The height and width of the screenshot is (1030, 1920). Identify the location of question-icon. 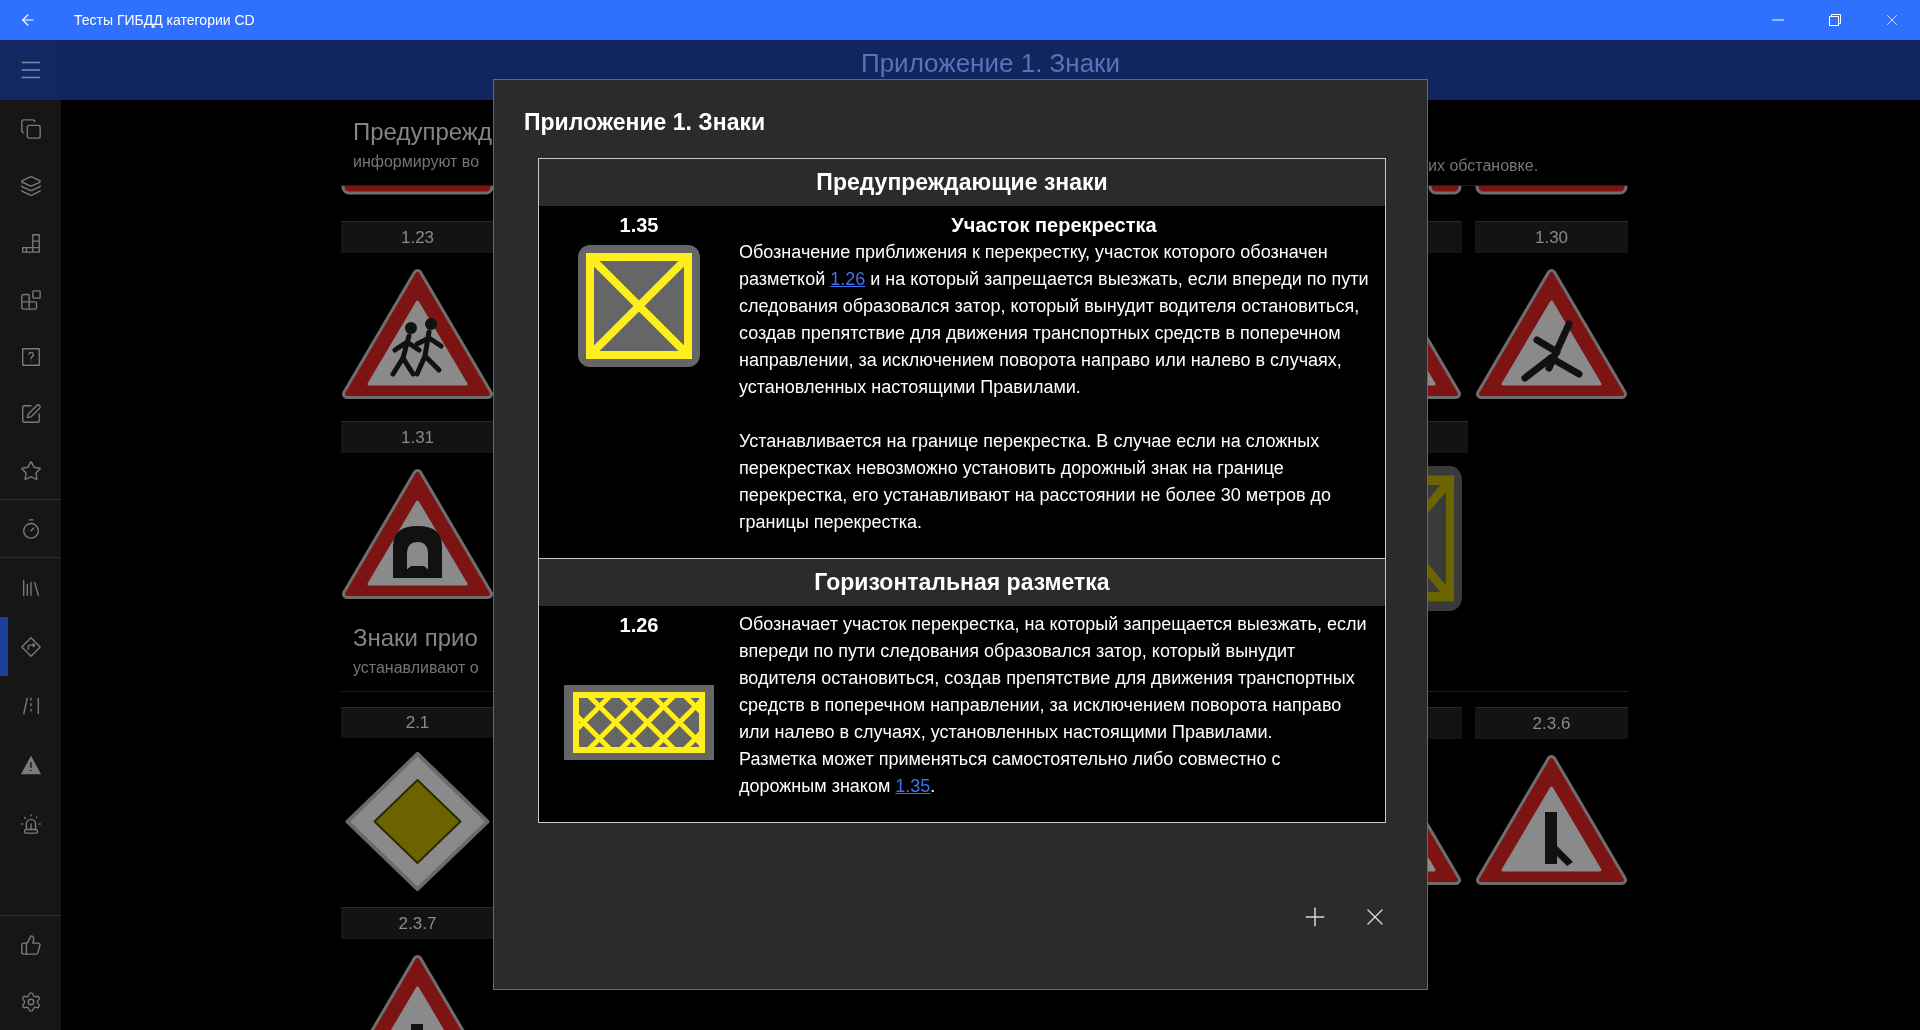
(30, 356).